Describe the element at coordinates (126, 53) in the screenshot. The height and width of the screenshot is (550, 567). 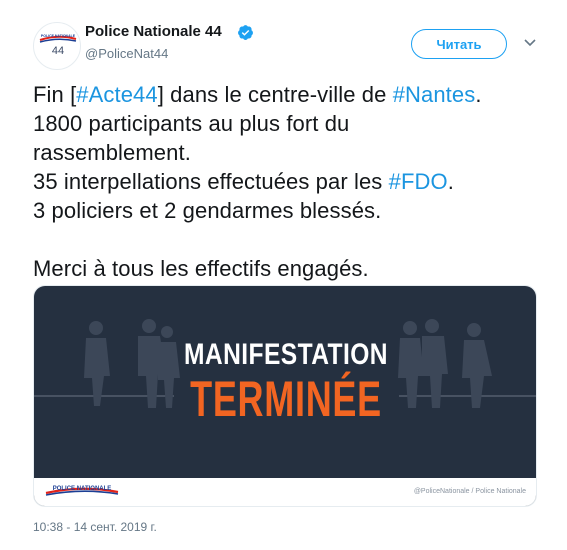
I see `user-handle: @PoliceNat44` at that location.